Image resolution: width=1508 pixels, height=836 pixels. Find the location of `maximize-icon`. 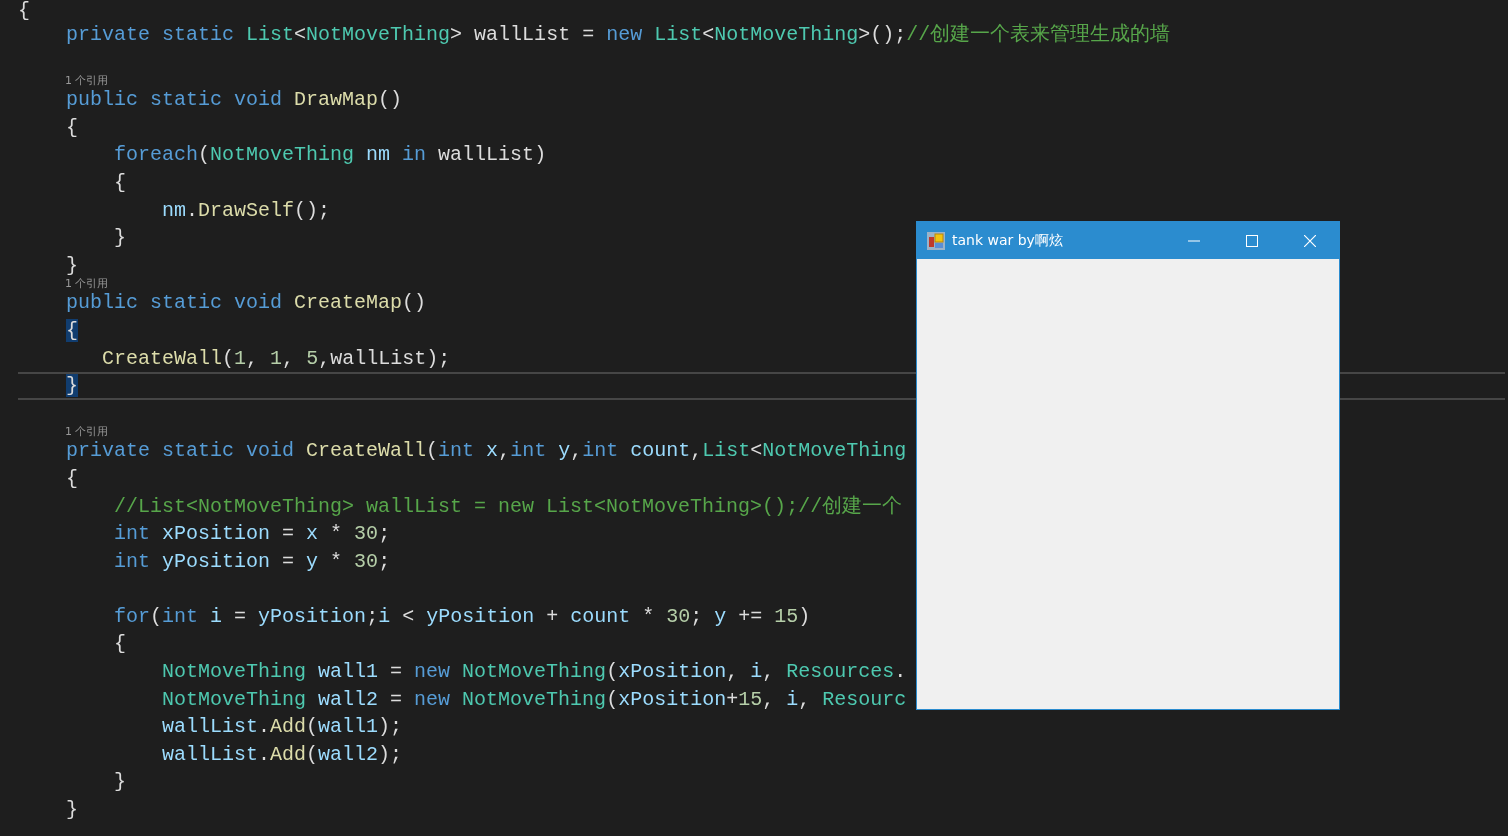

maximize-icon is located at coordinates (1252, 240).